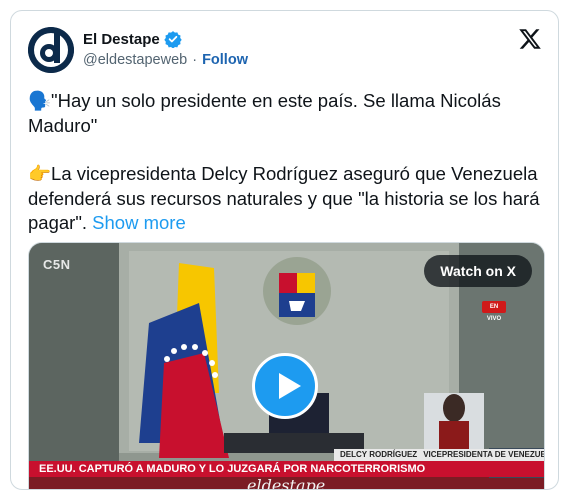 The width and height of the screenshot is (571, 490). Describe the element at coordinates (173, 39) in the screenshot. I see `verified-badge-icon` at that location.